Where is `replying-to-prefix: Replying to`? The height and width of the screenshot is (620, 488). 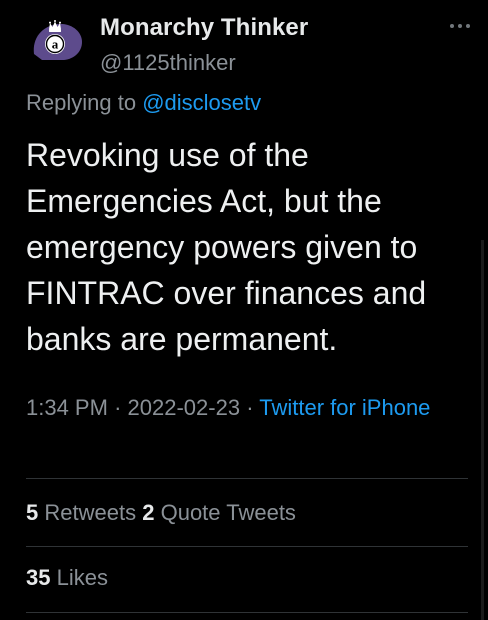 replying-to-prefix: Replying to is located at coordinates (81, 102).